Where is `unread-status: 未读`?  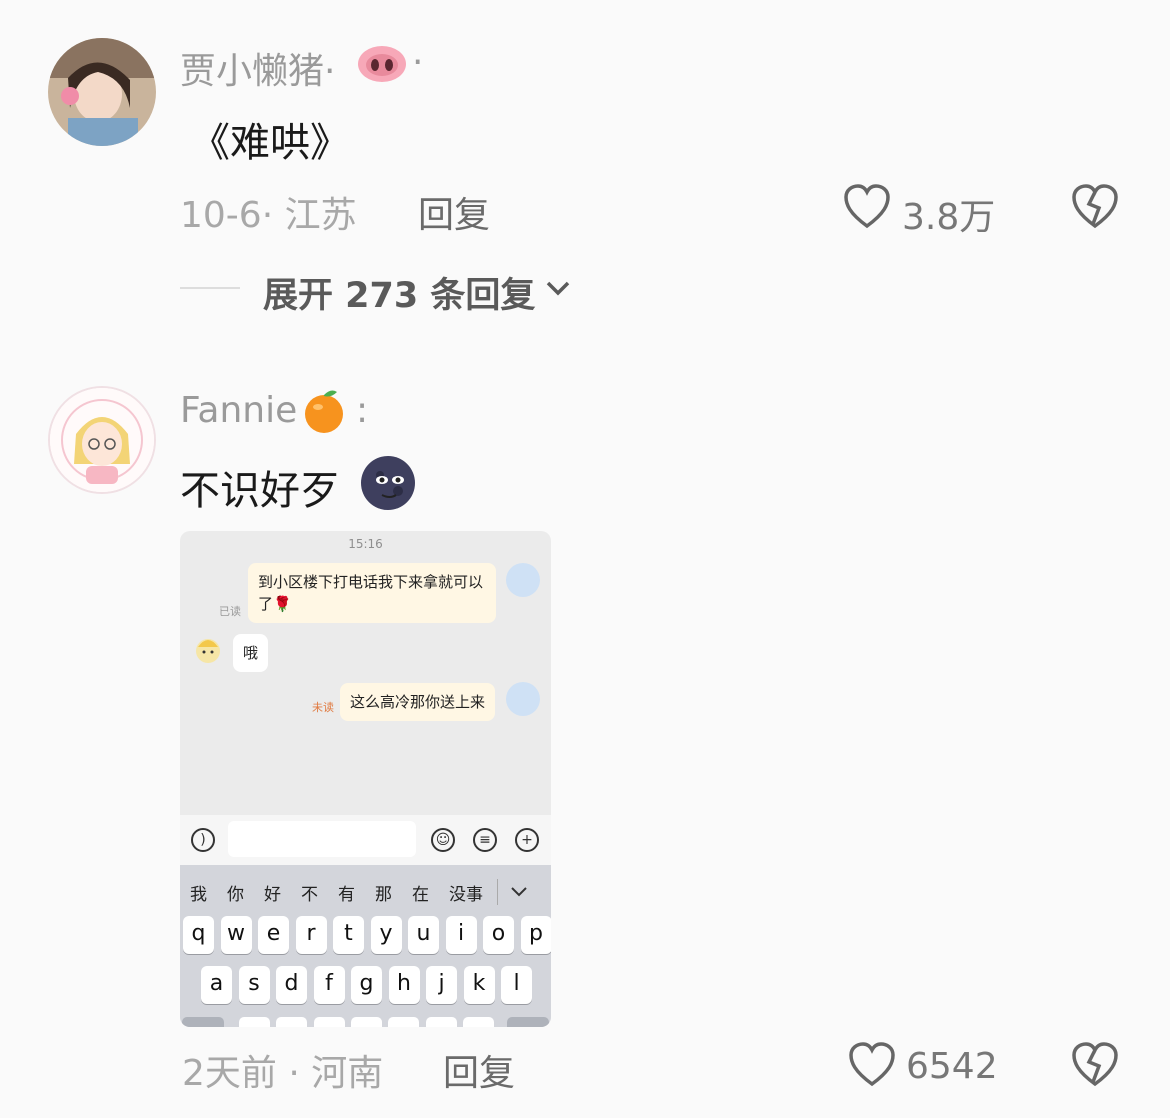 unread-status: 未读 is located at coordinates (323, 707).